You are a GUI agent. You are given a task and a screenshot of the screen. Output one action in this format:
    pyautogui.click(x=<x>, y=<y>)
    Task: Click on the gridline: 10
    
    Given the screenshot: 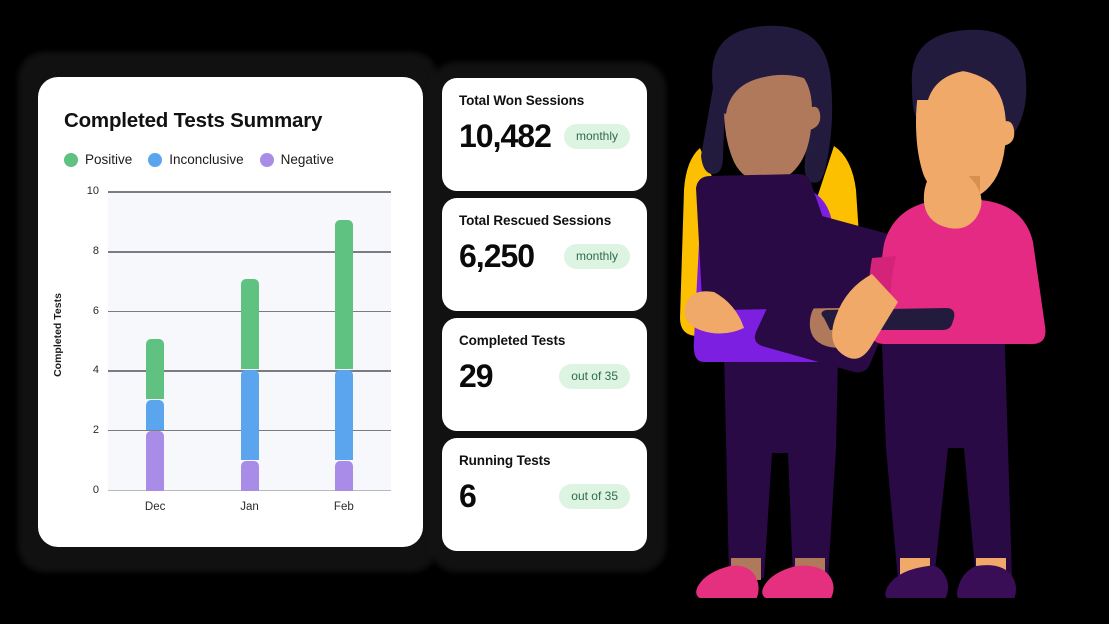 What is the action you would take?
    pyautogui.click(x=239, y=191)
    